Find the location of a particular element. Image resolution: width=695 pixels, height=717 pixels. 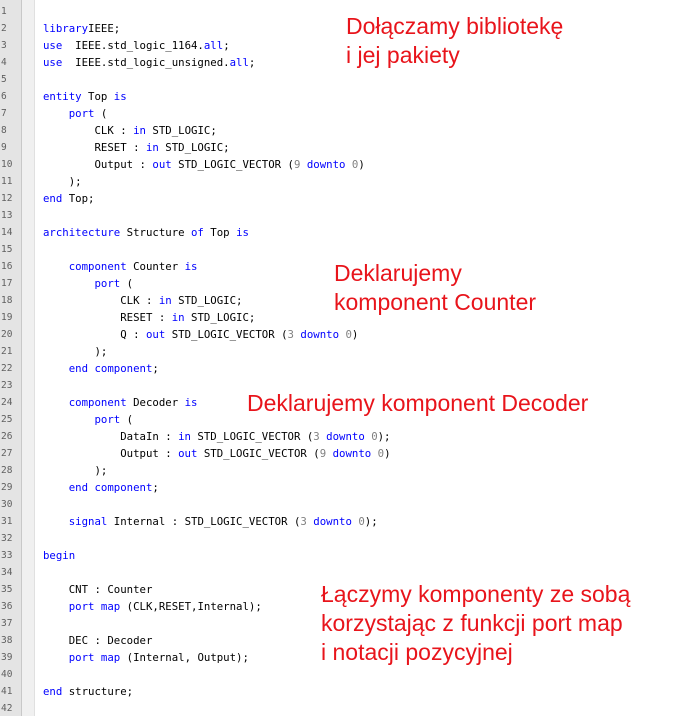

line-number: 18 is located at coordinates (7, 300).